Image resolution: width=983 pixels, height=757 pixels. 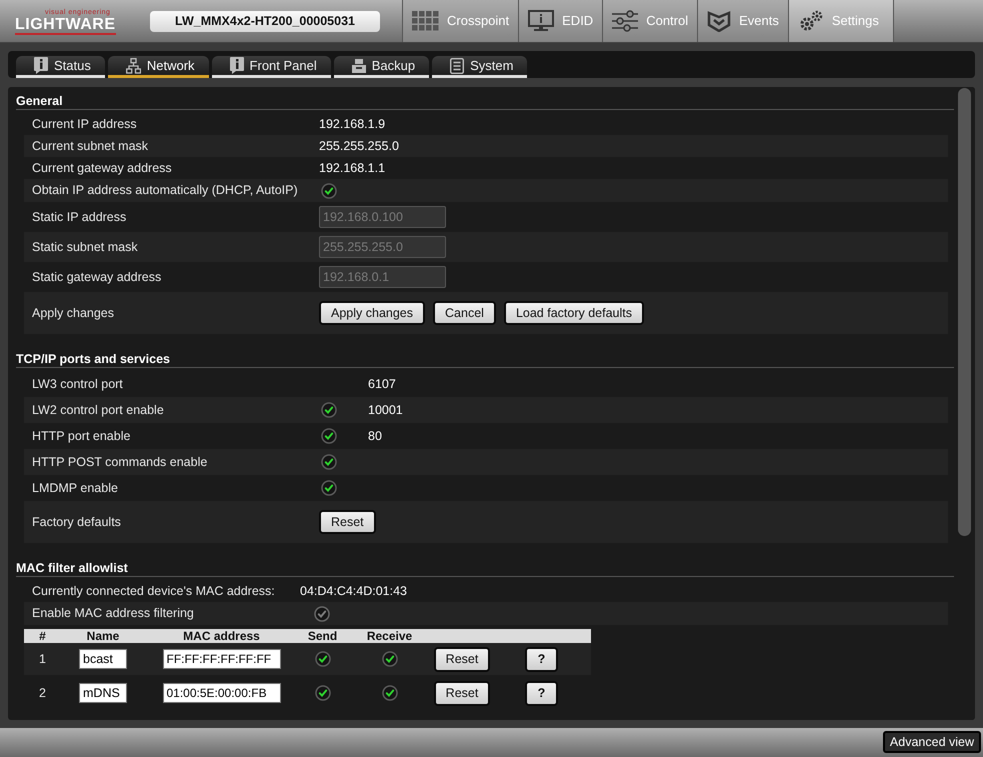 I want to click on drawer-icon, so click(x=359, y=66).